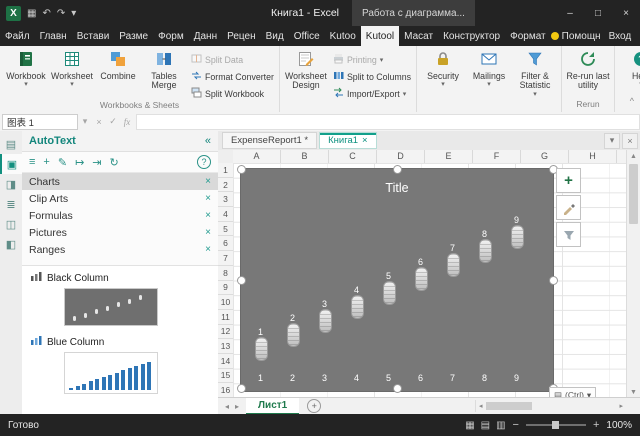 The height and width of the screenshot is (436, 640). What do you see at coordinates (588, 70) in the screenshot?
I see `re-run-last-utility-button: Re-run last utility` at bounding box center [588, 70].